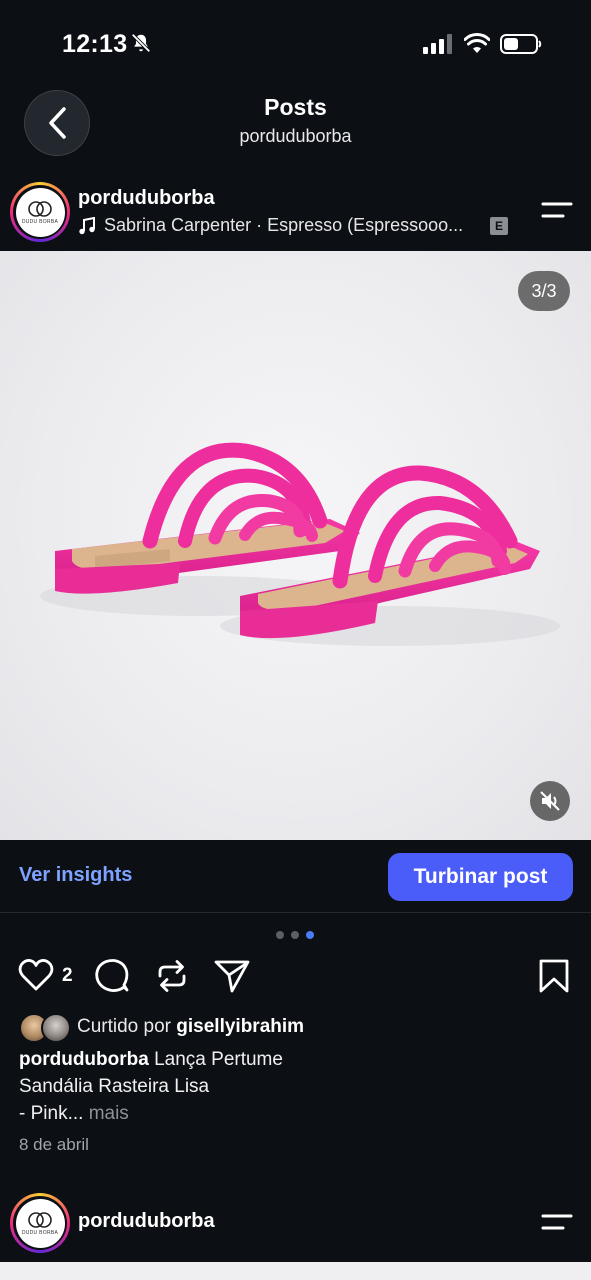 The height and width of the screenshot is (1280, 591). I want to click on wifi-icon, so click(477, 43).